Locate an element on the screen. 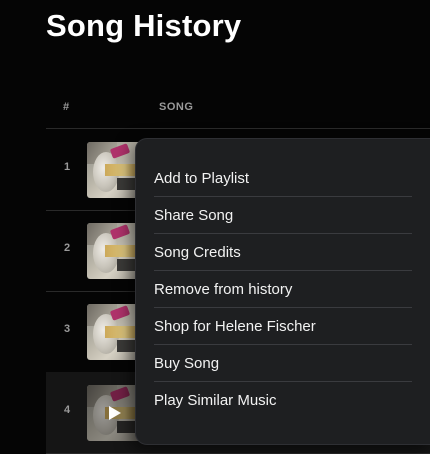  menu-item-share-song: Share Song is located at coordinates (283, 215).